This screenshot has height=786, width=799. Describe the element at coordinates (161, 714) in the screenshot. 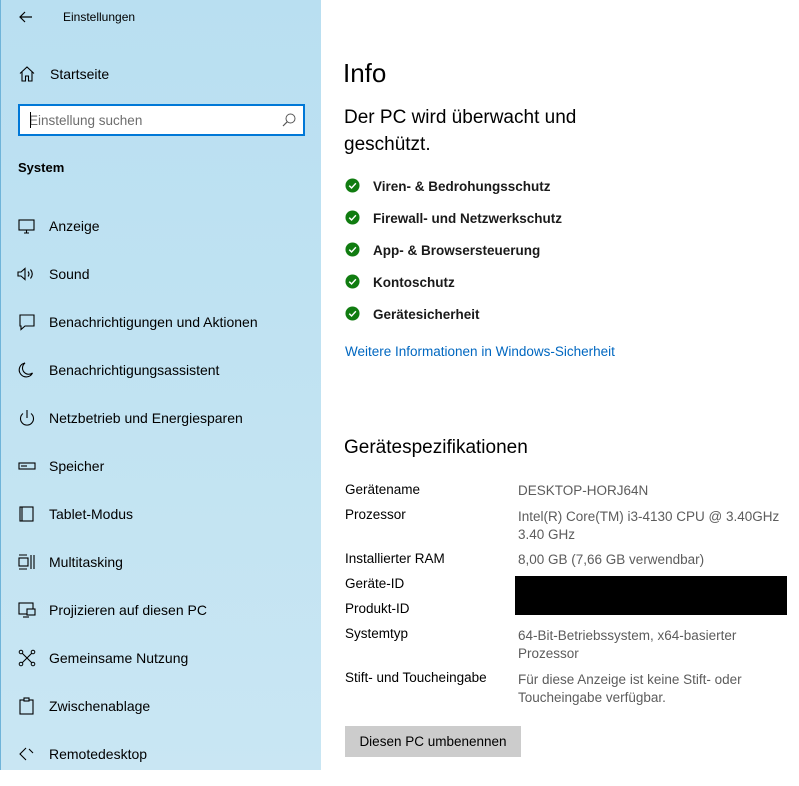

I see `sidebar-item-clipboard: Zwischenablage` at that location.